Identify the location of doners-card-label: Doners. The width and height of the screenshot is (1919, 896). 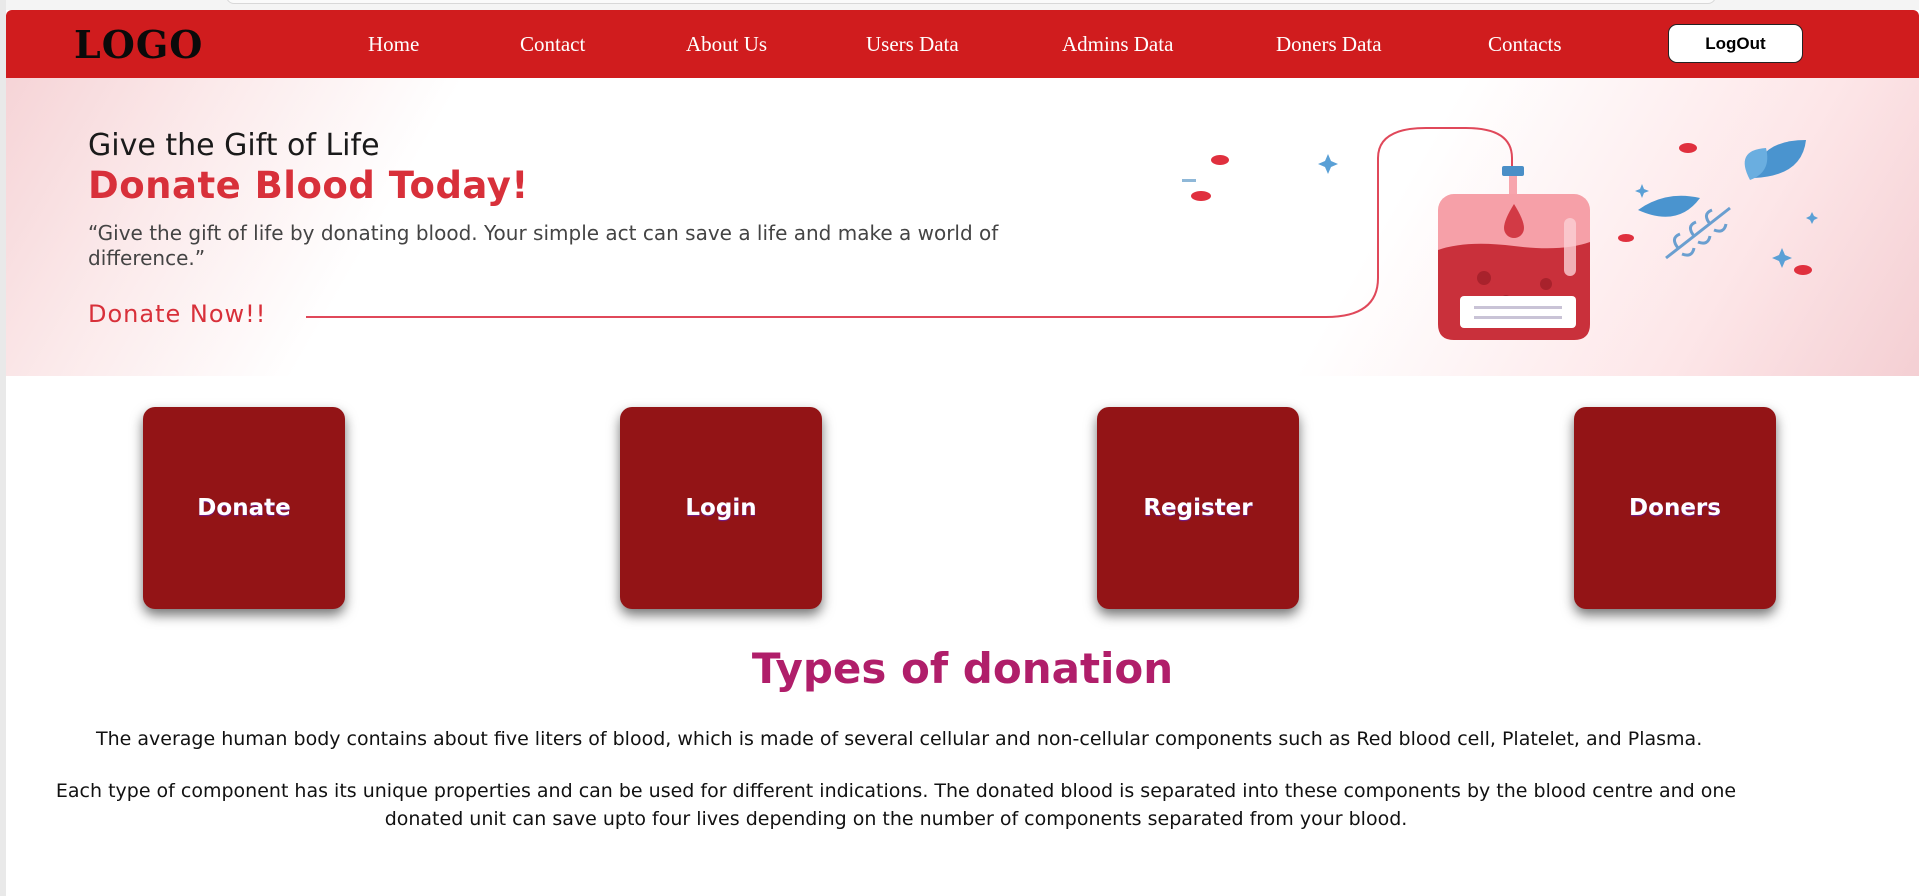
(1675, 508).